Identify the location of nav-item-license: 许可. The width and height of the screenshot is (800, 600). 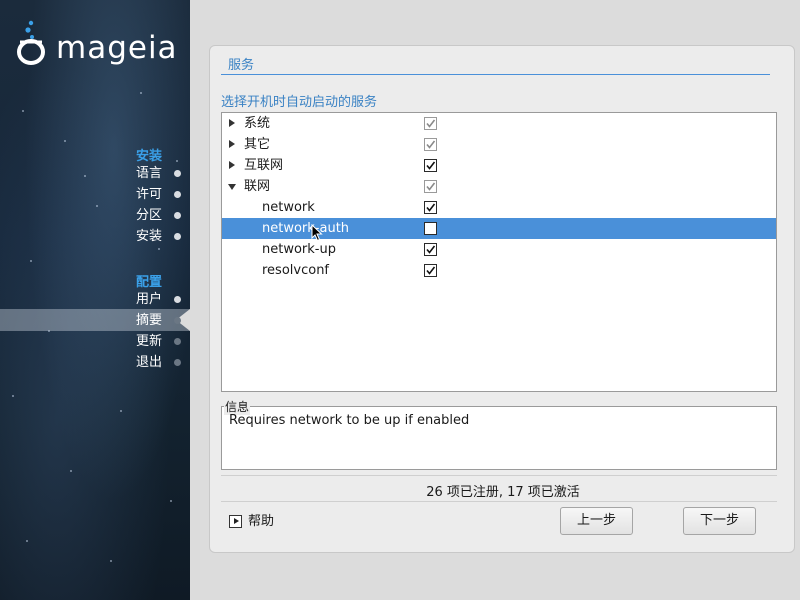
(158, 194).